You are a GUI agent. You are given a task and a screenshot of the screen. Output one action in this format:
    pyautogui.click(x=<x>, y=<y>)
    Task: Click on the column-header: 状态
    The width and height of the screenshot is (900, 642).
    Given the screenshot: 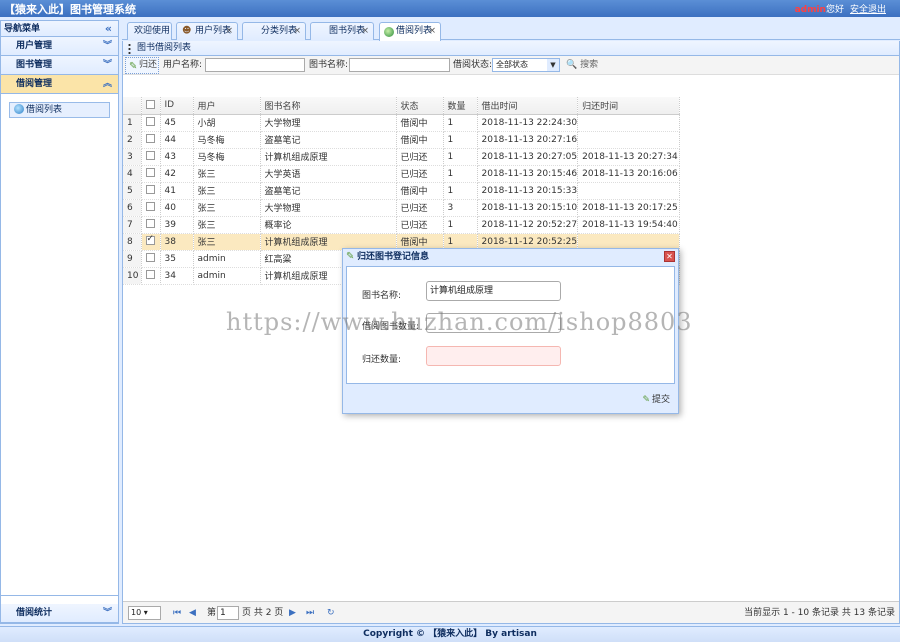 What is the action you would take?
    pyautogui.click(x=420, y=106)
    